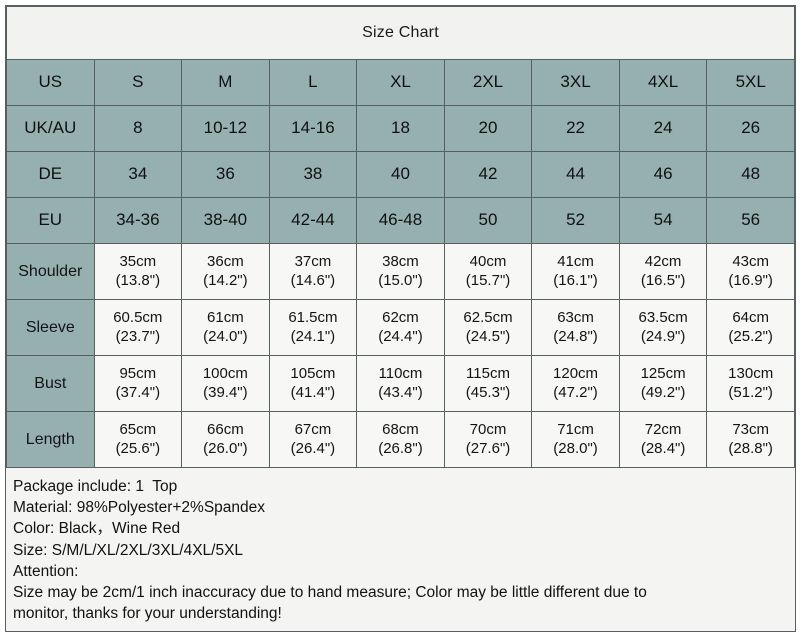 This screenshot has height=637, width=800. I want to click on note-line: Package include: 1 Top, so click(95, 486).